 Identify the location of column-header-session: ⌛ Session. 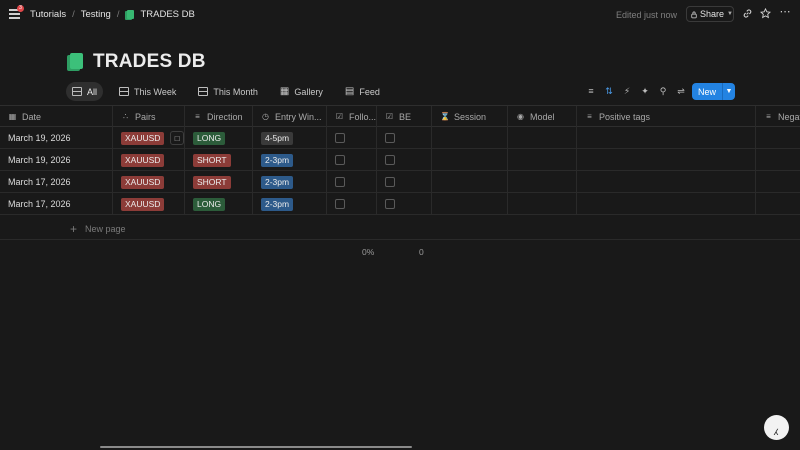
(470, 116).